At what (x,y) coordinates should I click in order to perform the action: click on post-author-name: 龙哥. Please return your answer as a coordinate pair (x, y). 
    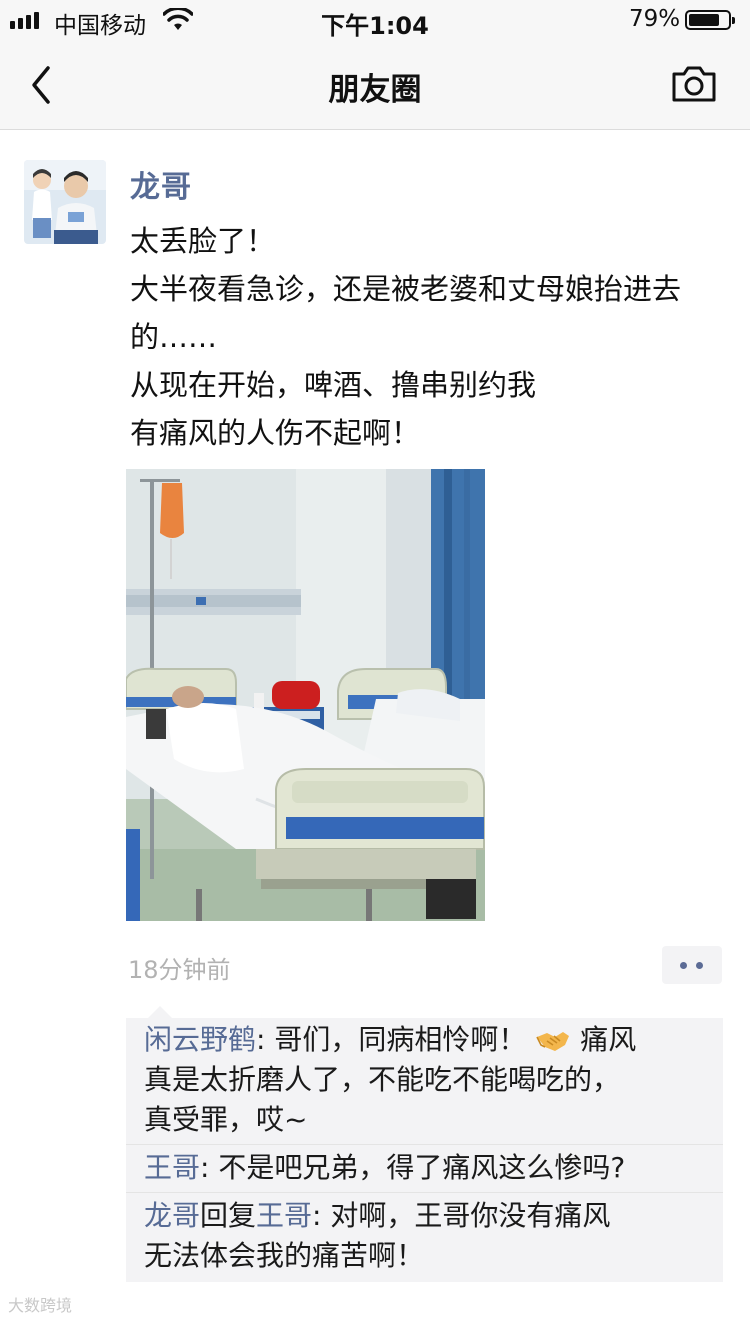
    Looking at the image, I should click on (161, 184).